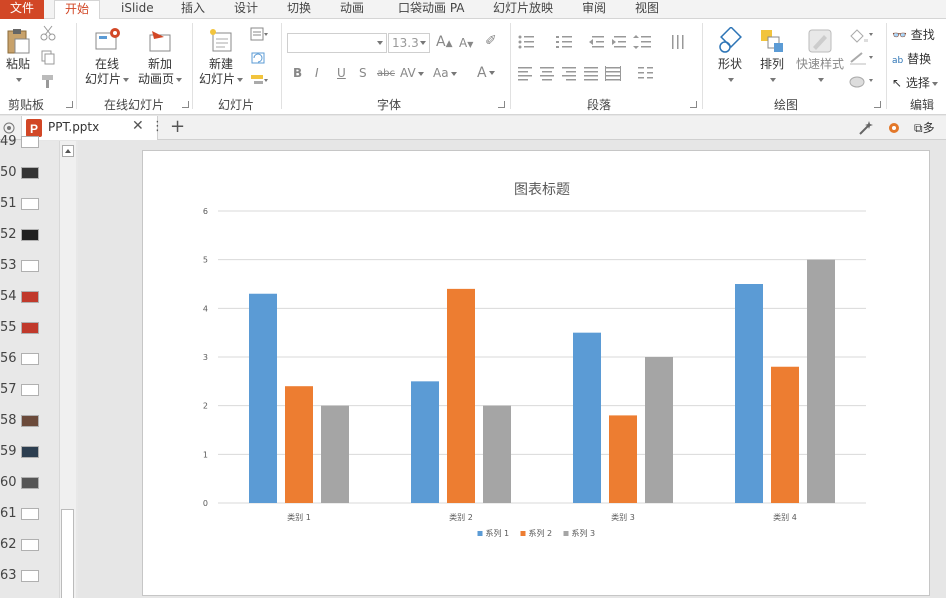  Describe the element at coordinates (866, 128) in the screenshot. I see `magic-tool-icon` at that location.